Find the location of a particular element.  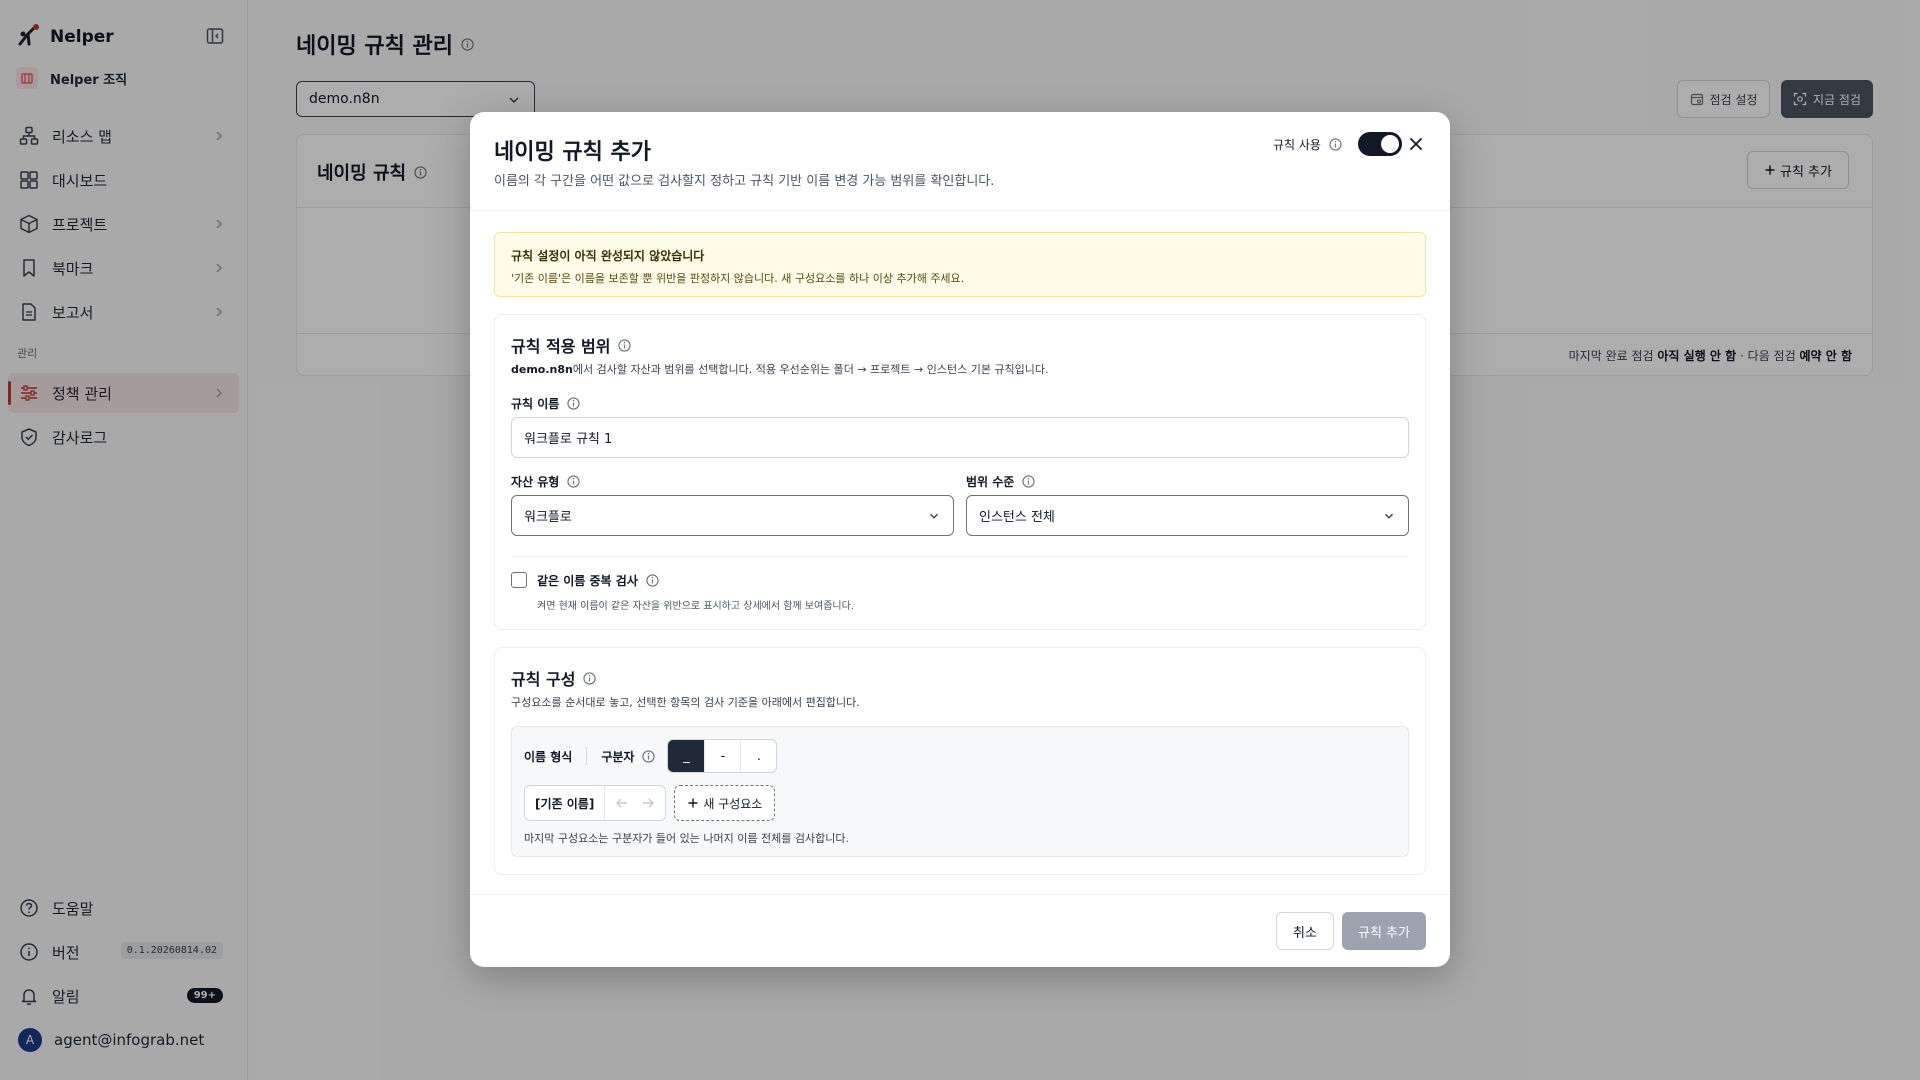

field-label-text: 범위 수준 is located at coordinates (990, 482).